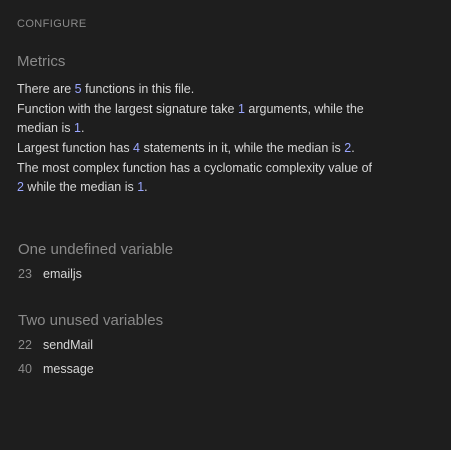  I want to click on unused-variable-row: 40 message, so click(56, 369).